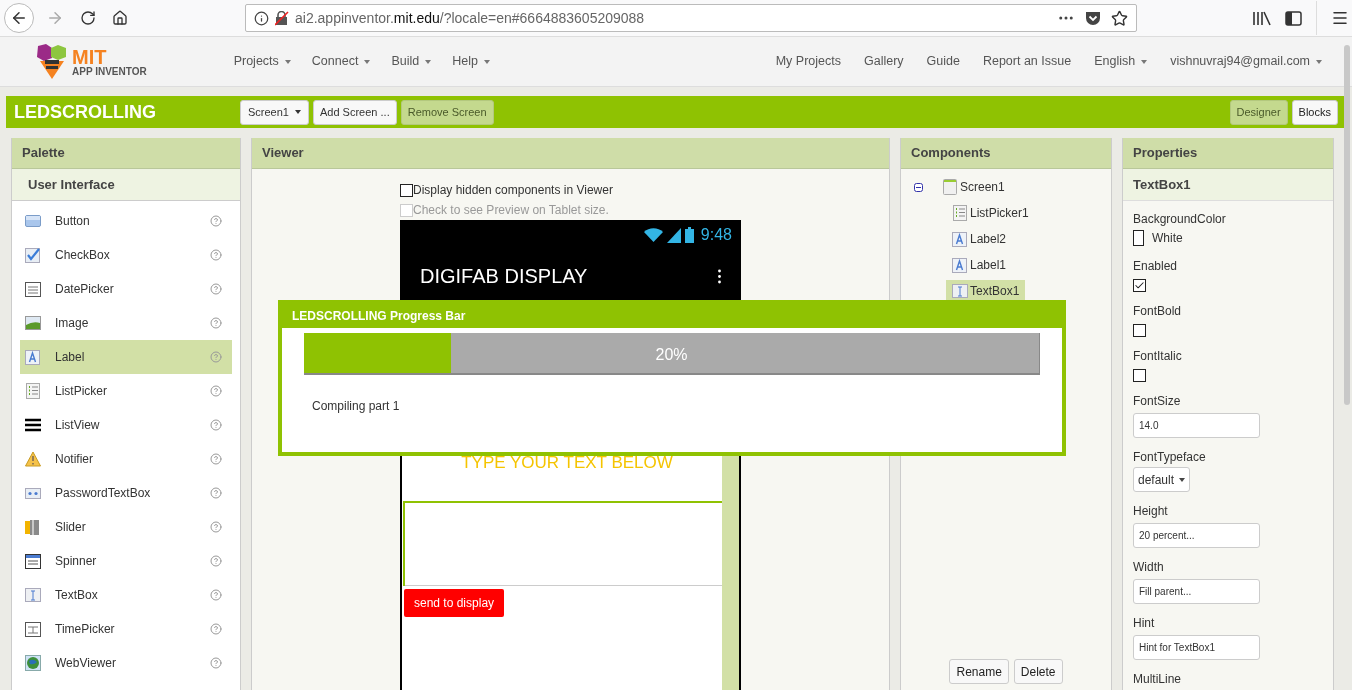  I want to click on screen-dropdown: Screen1, so click(274, 112).